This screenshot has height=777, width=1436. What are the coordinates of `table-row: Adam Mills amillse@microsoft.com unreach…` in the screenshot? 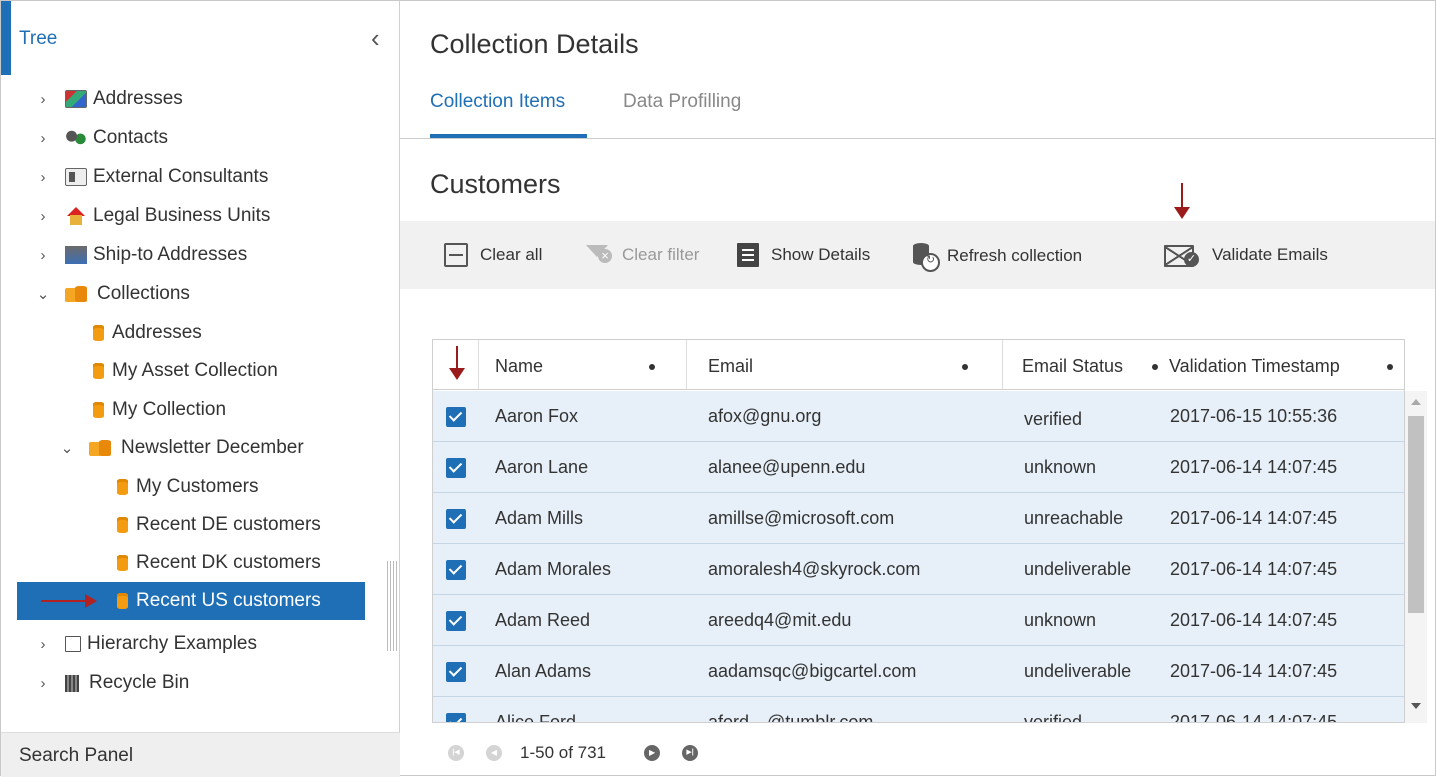 It's located at (918, 518).